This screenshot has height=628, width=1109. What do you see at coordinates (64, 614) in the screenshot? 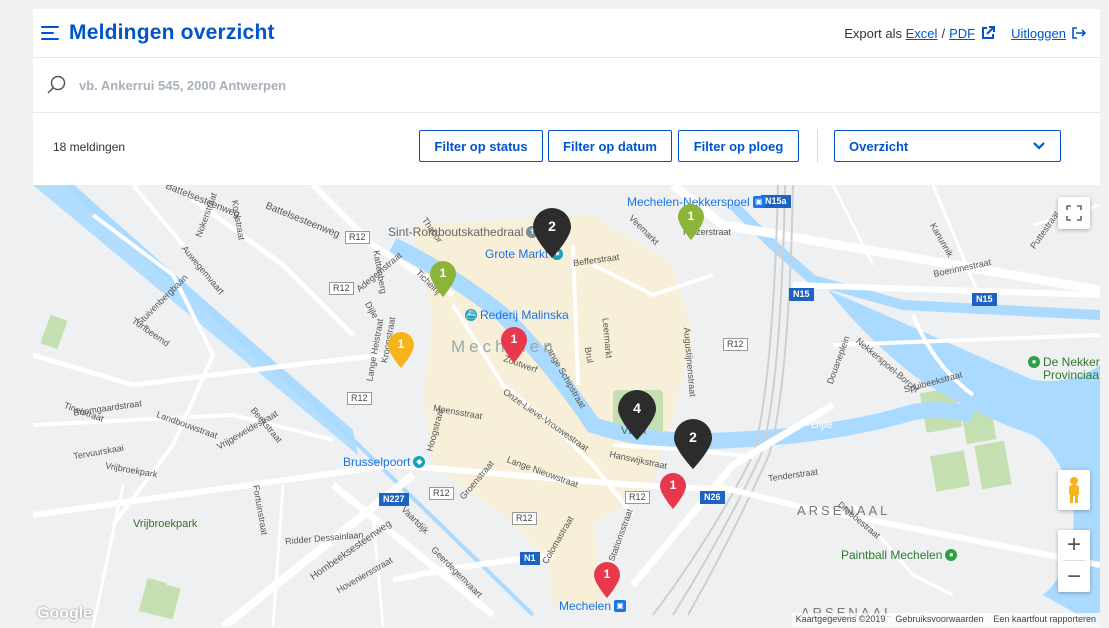
I see `google-logo: Google` at bounding box center [64, 614].